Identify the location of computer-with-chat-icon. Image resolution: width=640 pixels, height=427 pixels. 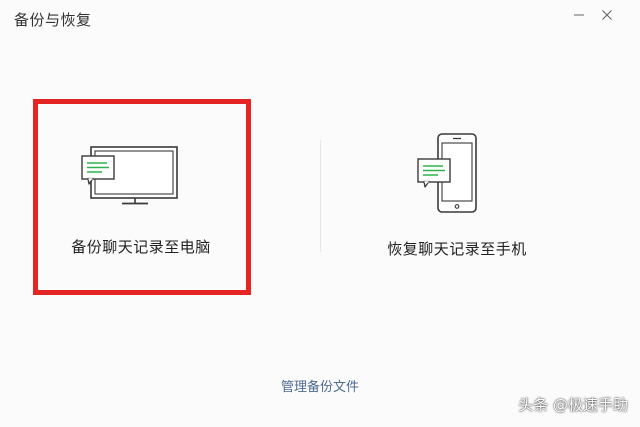
(130, 177).